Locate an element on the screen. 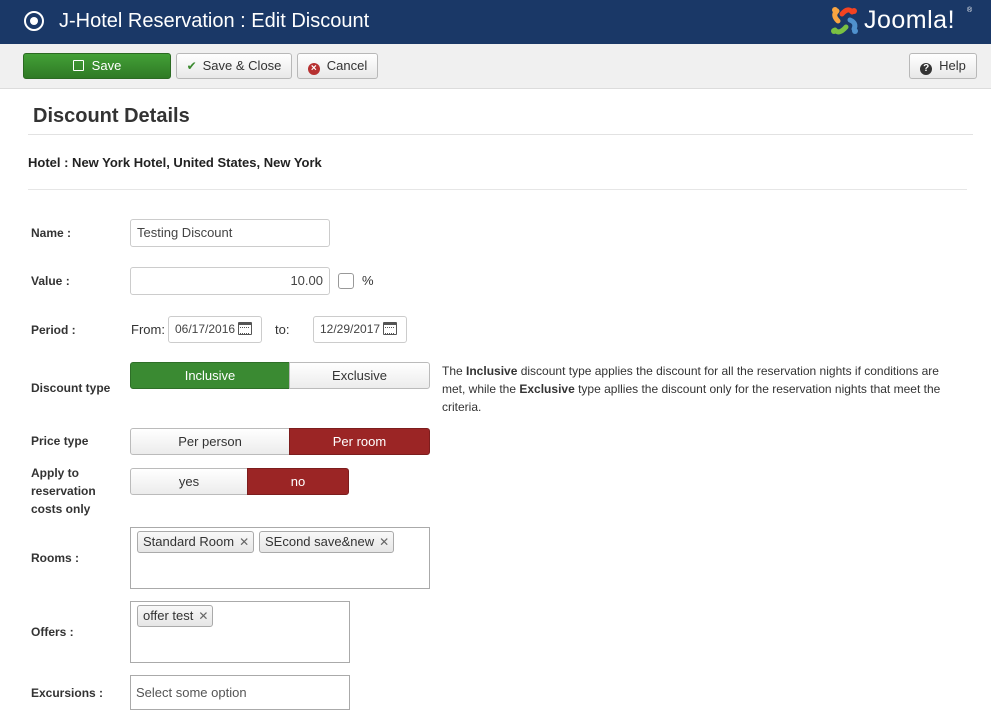 This screenshot has width=991, height=719. section-title: Discount Details is located at coordinates (111, 116).